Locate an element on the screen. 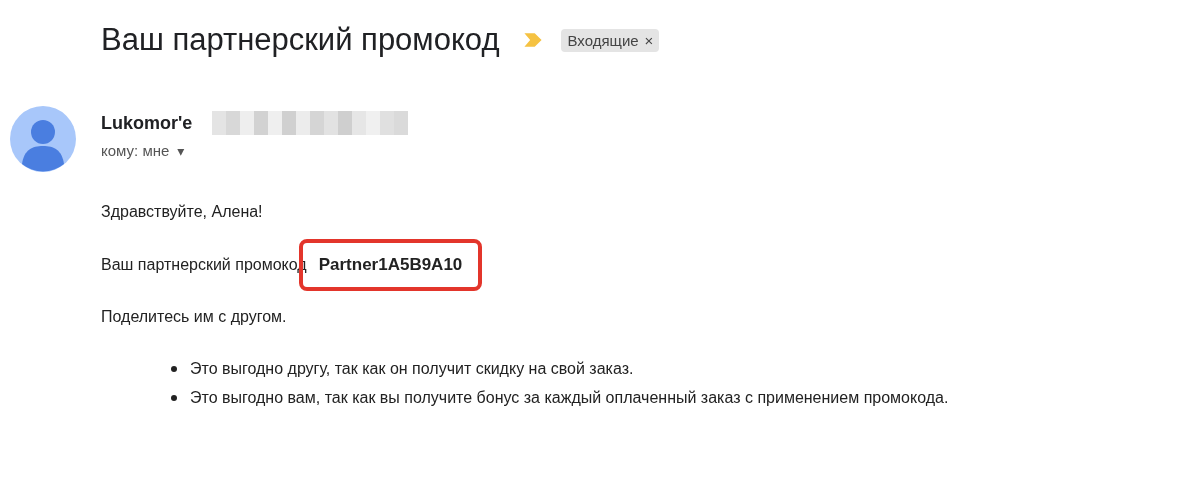 The height and width of the screenshot is (477, 1191). email-subject: Ваш партнерский промокод is located at coordinates (300, 40).